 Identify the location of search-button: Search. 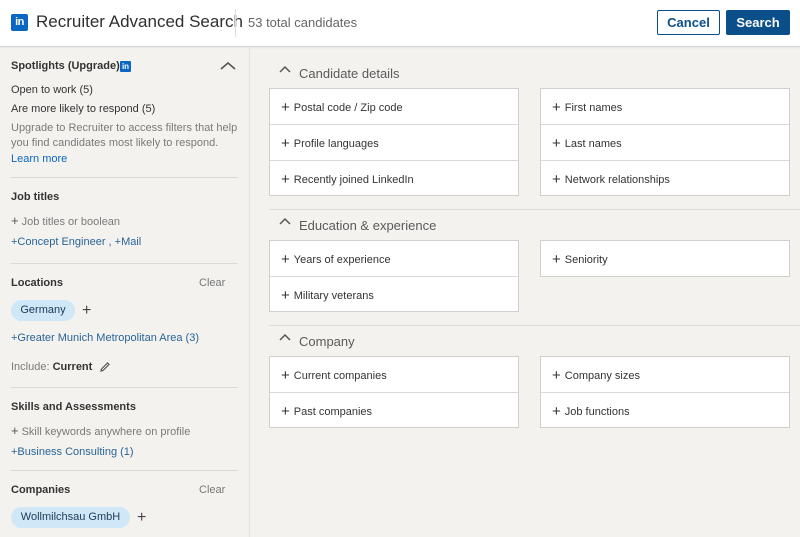
(758, 22).